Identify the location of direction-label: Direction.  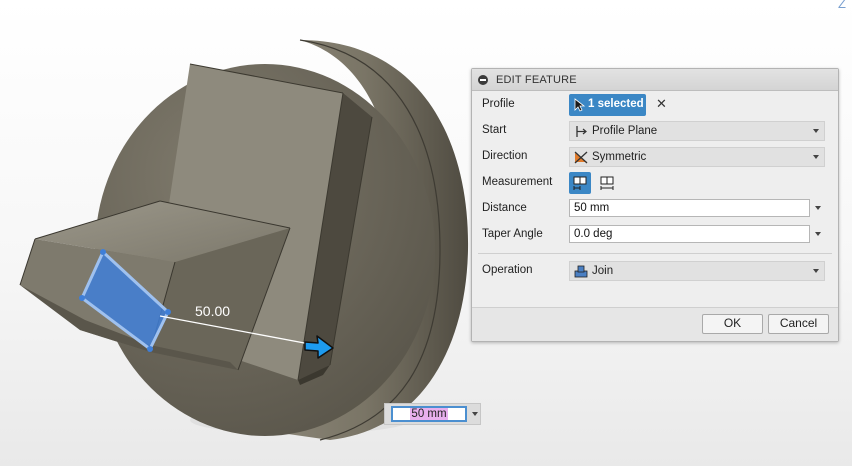
(505, 156).